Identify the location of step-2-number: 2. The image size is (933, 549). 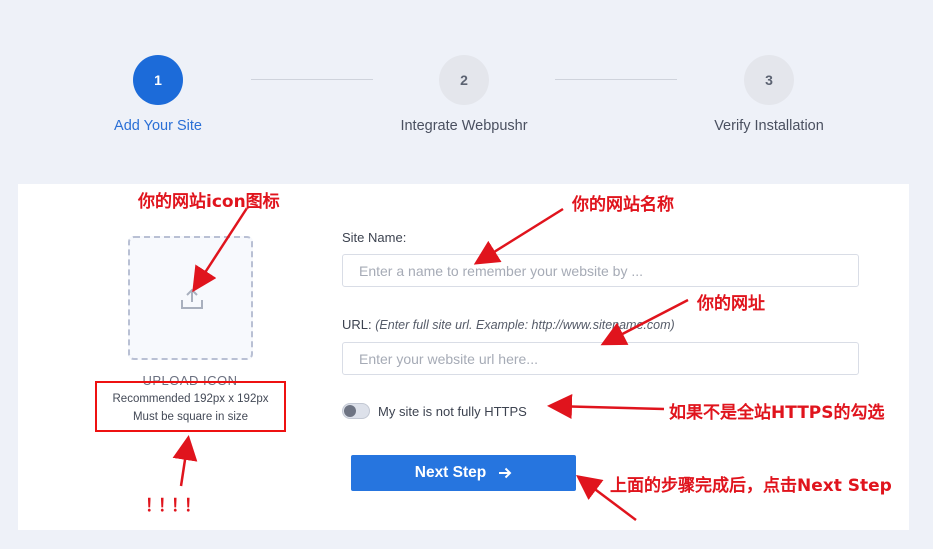
(464, 80).